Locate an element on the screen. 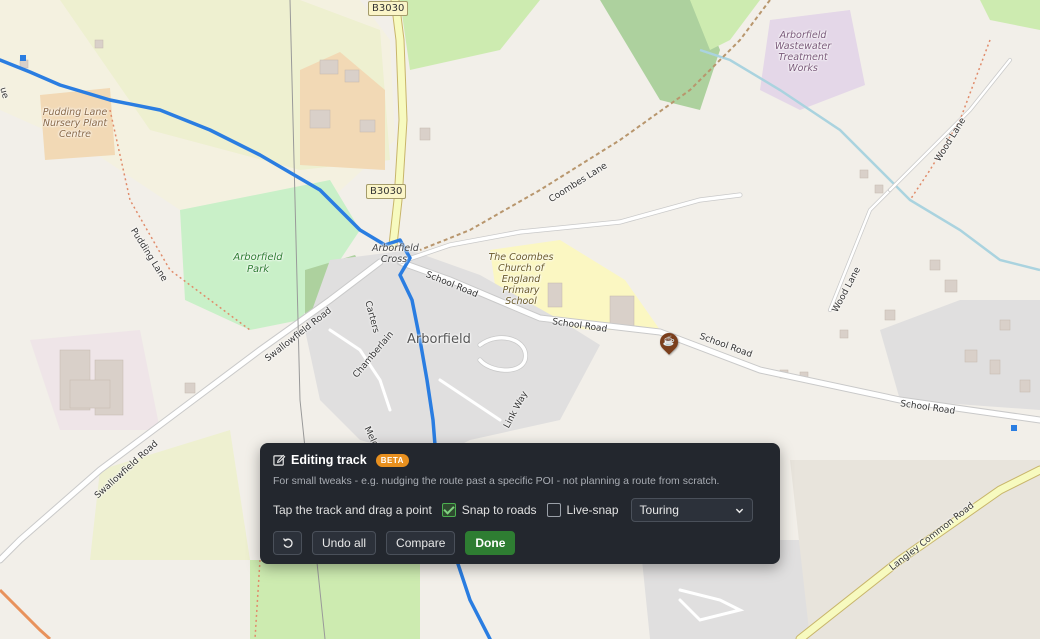 This screenshot has width=1040, height=639. area-label-nursery: Pudding Lane Nursery Plant Centre is located at coordinates (75, 123).